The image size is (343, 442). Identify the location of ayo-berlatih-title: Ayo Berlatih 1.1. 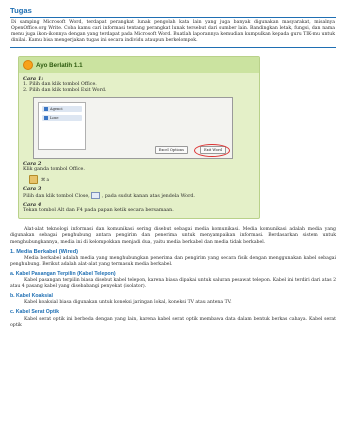
(59, 65).